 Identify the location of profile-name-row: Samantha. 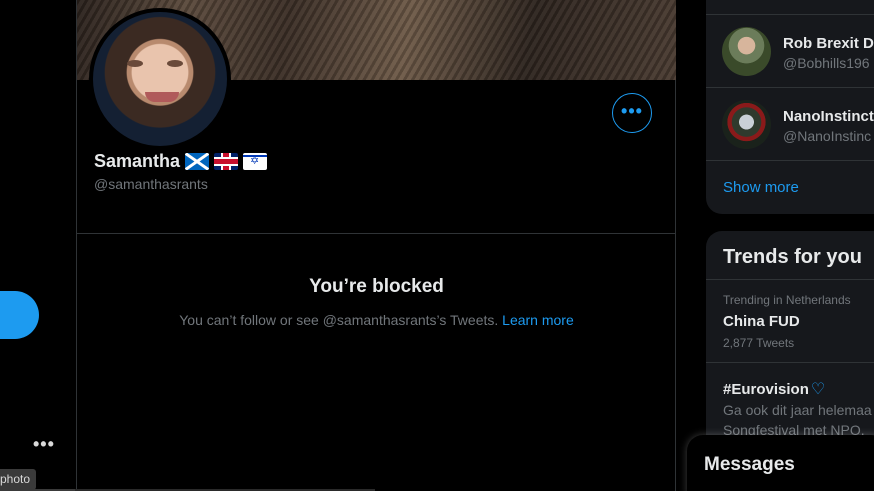
(181, 161).